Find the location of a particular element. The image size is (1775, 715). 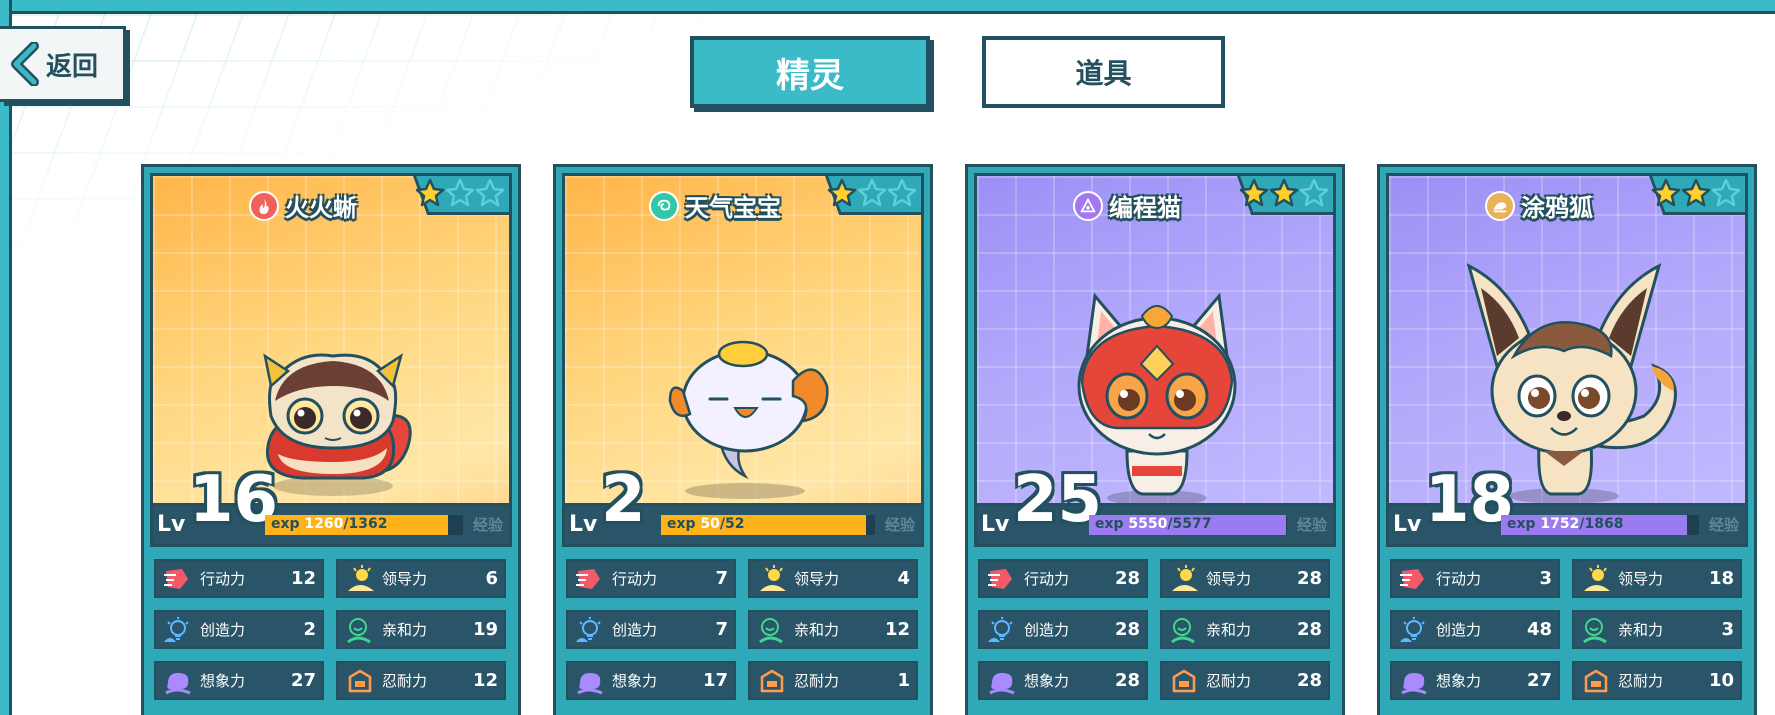

stat-endurance: 忍耐力 12 is located at coordinates (421, 680).